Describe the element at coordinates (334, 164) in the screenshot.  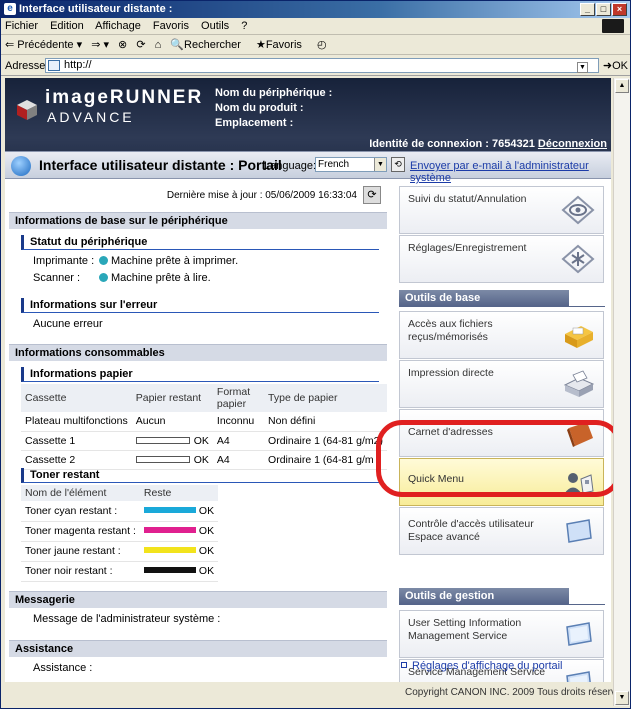
I see `language-value: French` at that location.